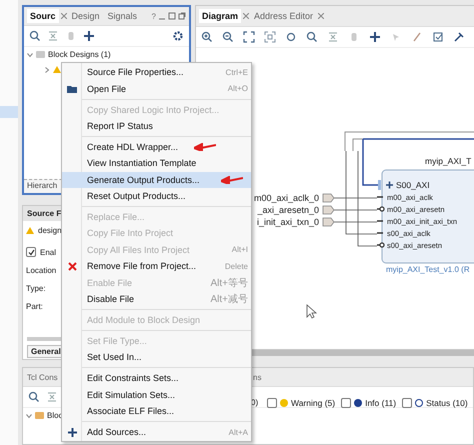  What do you see at coordinates (313, 403) in the screenshot?
I see `filter-label: Warning (5)` at bounding box center [313, 403].